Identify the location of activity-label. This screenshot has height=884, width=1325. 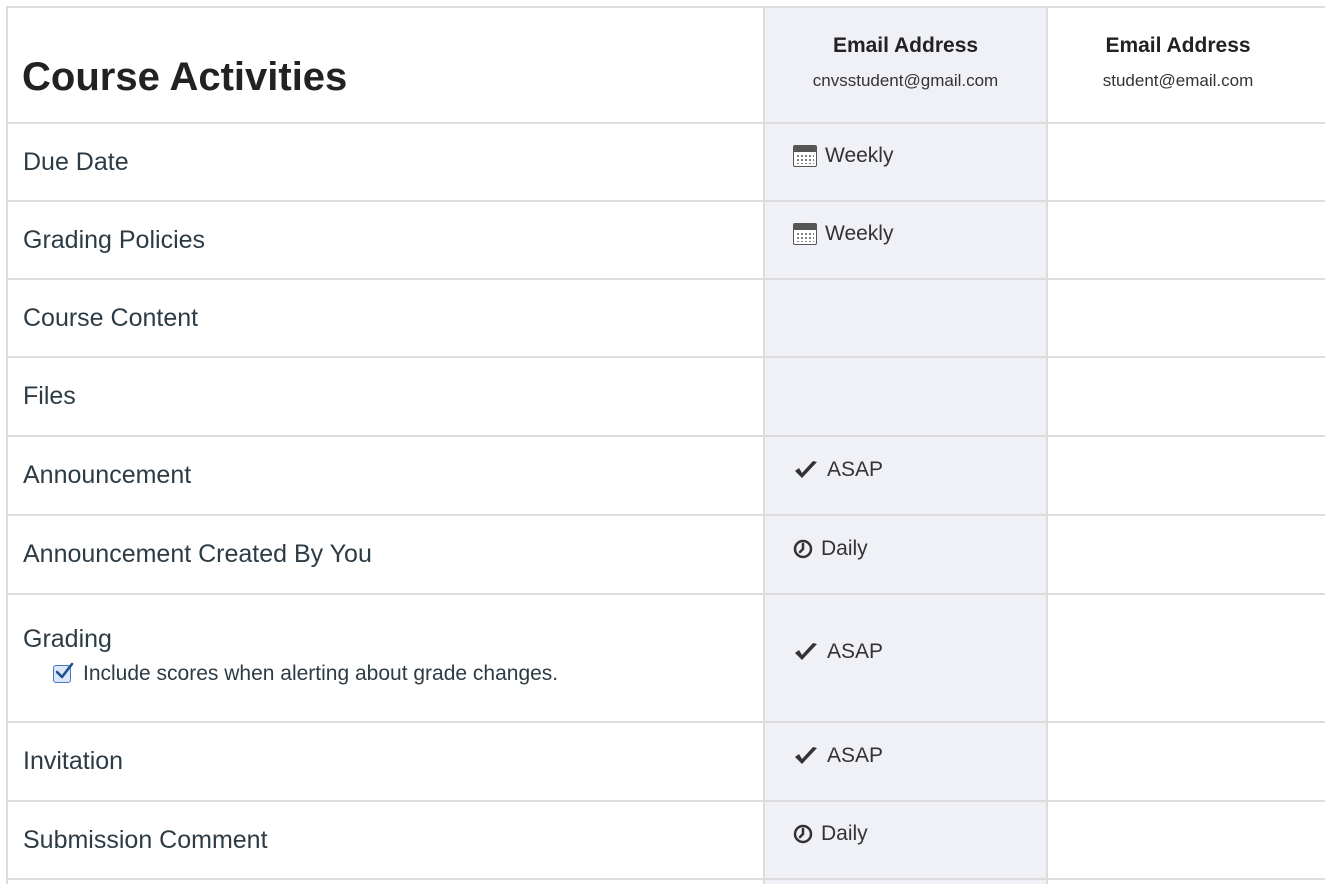
(385, 882).